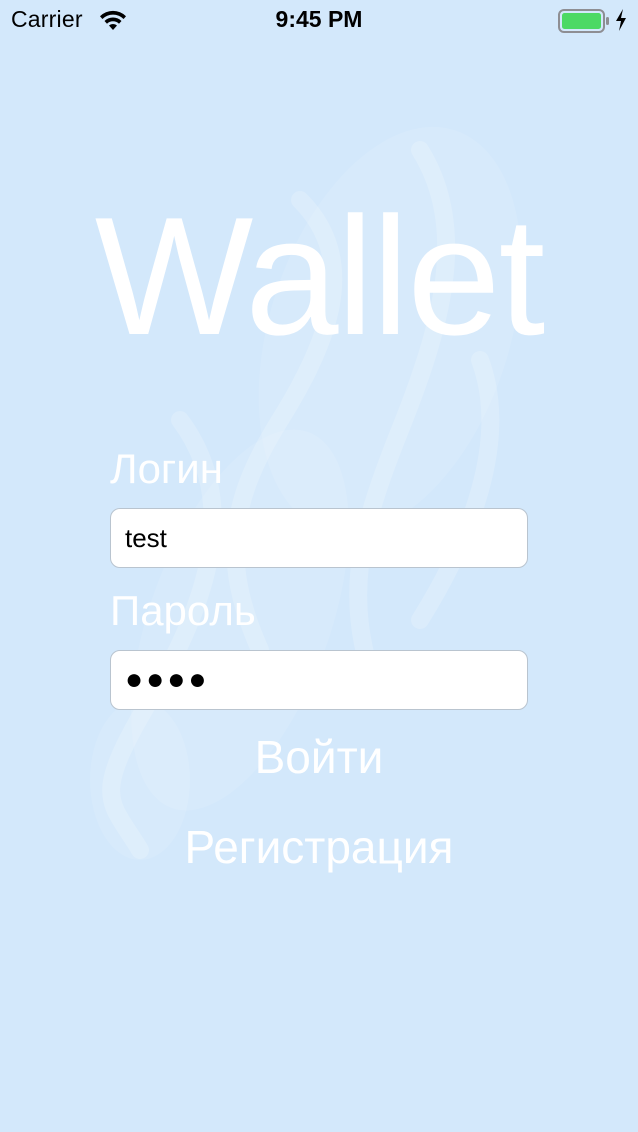 This screenshot has height=1132, width=638. What do you see at coordinates (166, 468) in the screenshot?
I see `login-label: Логин` at bounding box center [166, 468].